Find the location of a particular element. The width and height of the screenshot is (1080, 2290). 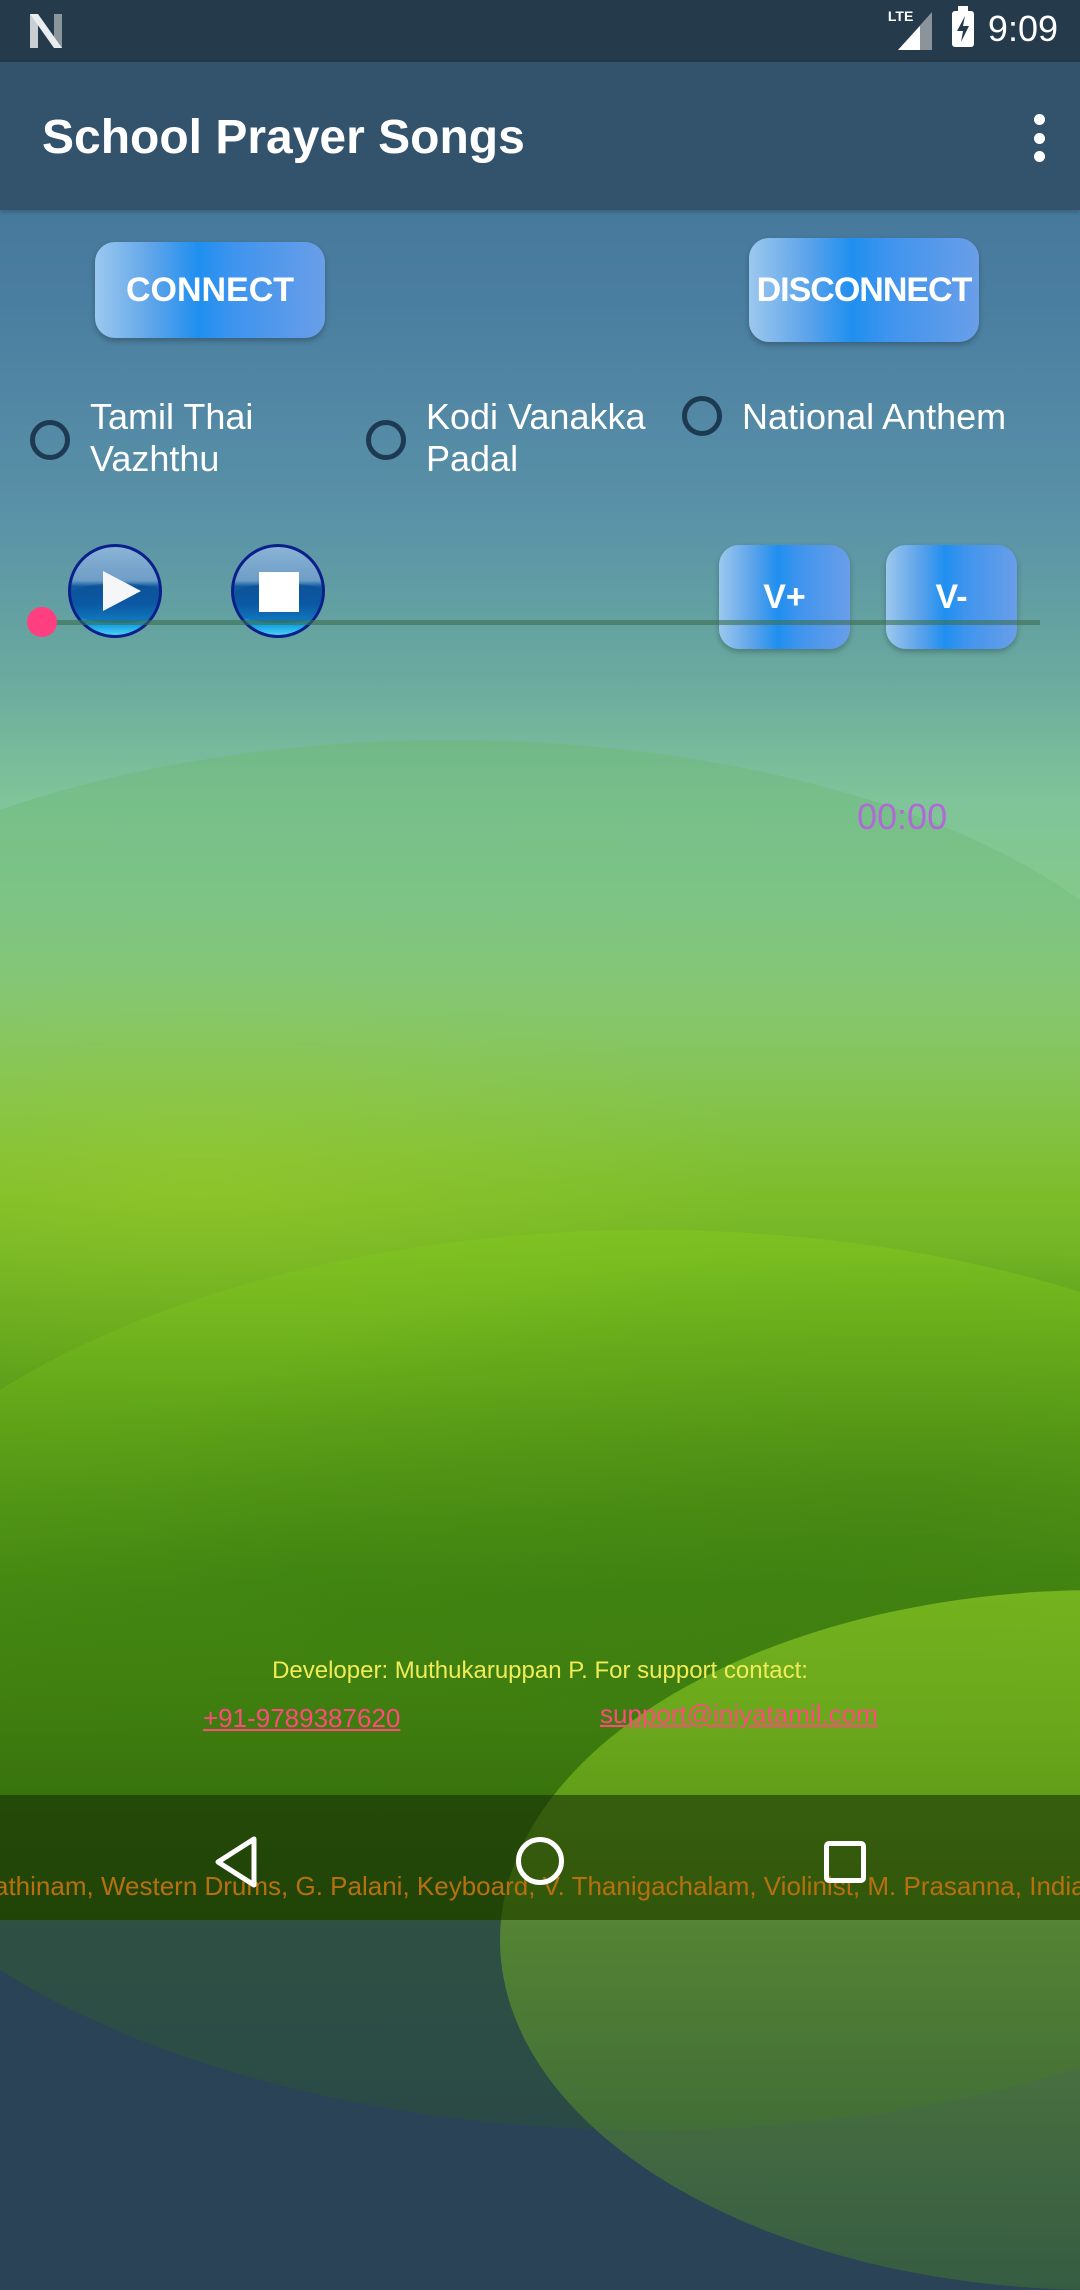

seek-track is located at coordinates (541, 622).